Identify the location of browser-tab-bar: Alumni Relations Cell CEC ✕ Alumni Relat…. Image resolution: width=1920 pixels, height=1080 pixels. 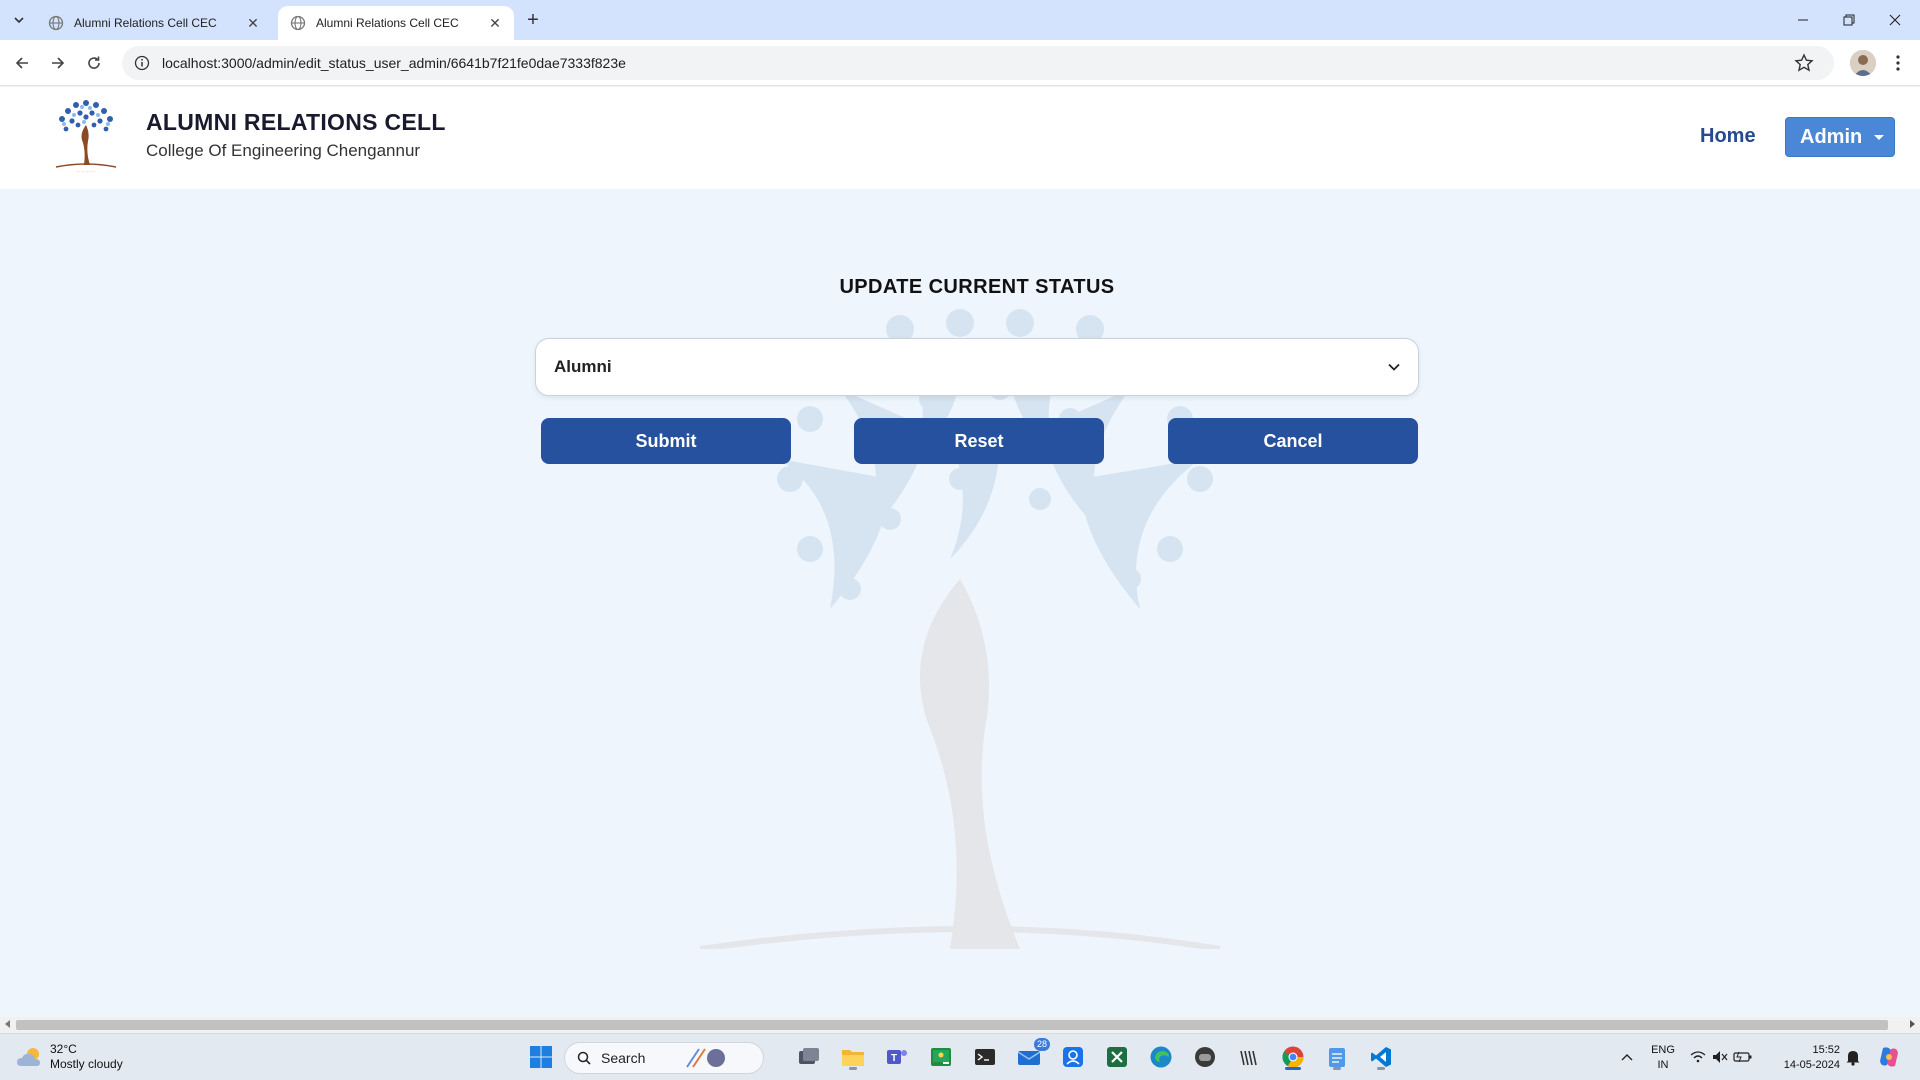
(960, 20).